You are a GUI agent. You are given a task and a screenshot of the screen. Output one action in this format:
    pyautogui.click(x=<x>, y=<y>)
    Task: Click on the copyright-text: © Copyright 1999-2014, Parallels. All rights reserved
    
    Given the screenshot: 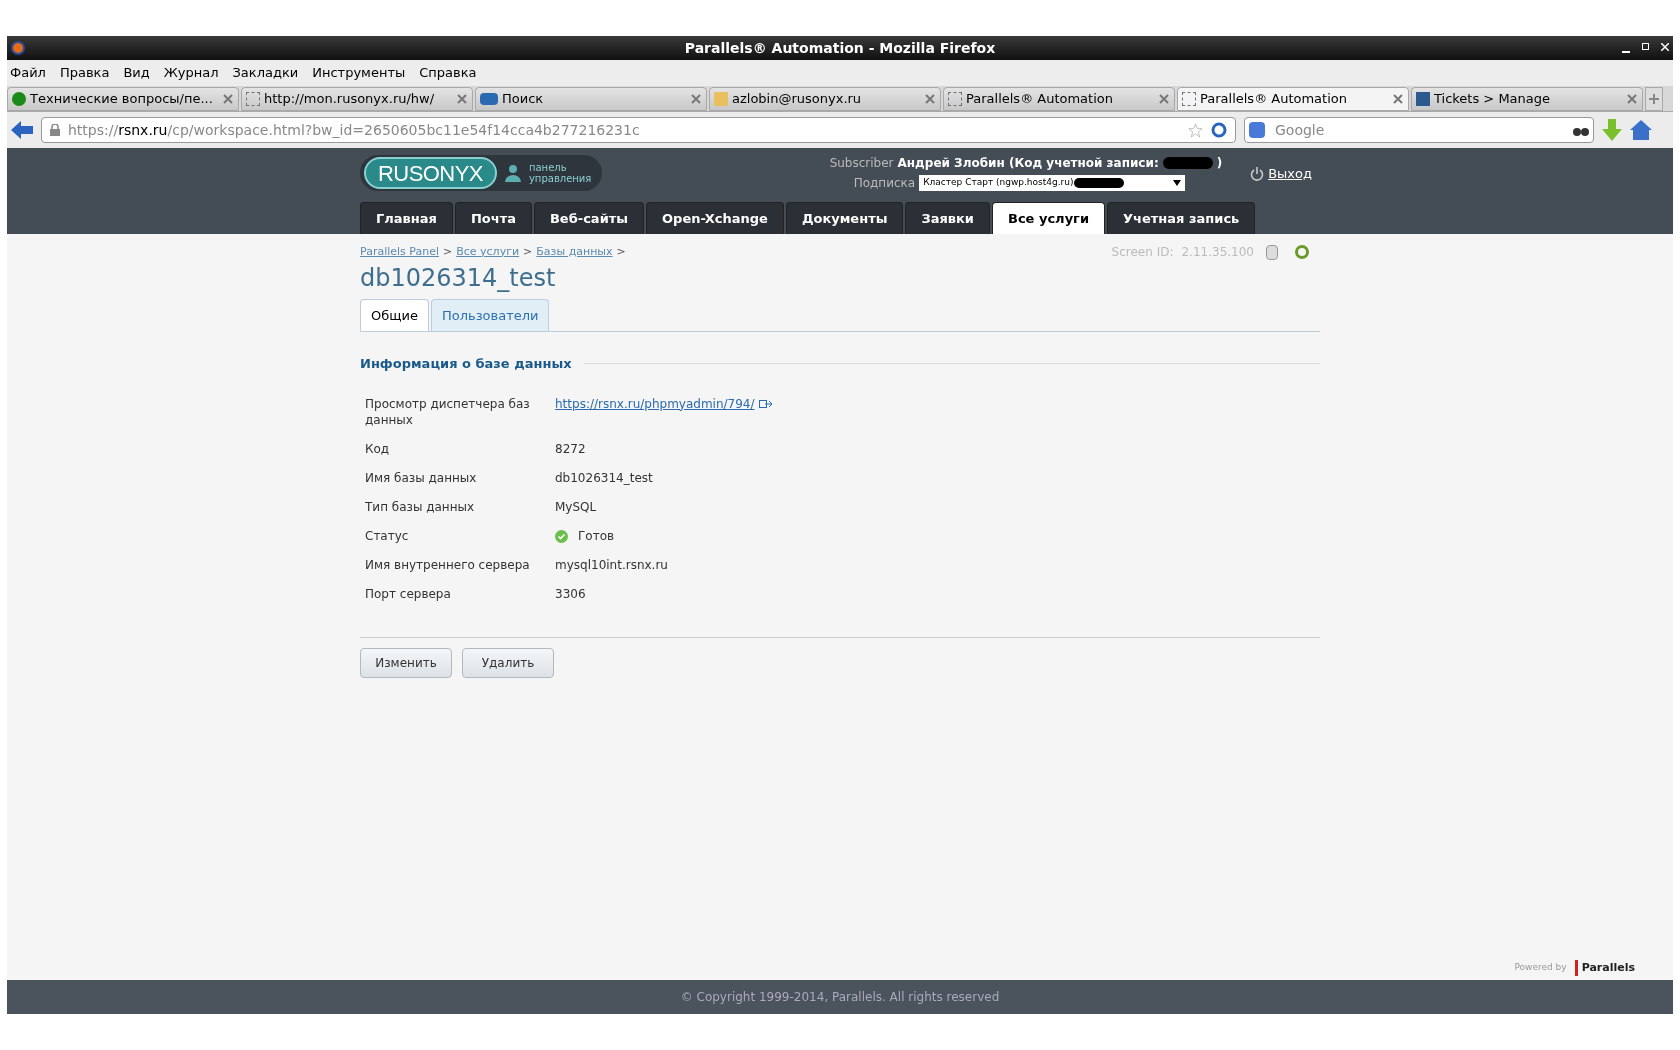 What is the action you would take?
    pyautogui.click(x=840, y=997)
    